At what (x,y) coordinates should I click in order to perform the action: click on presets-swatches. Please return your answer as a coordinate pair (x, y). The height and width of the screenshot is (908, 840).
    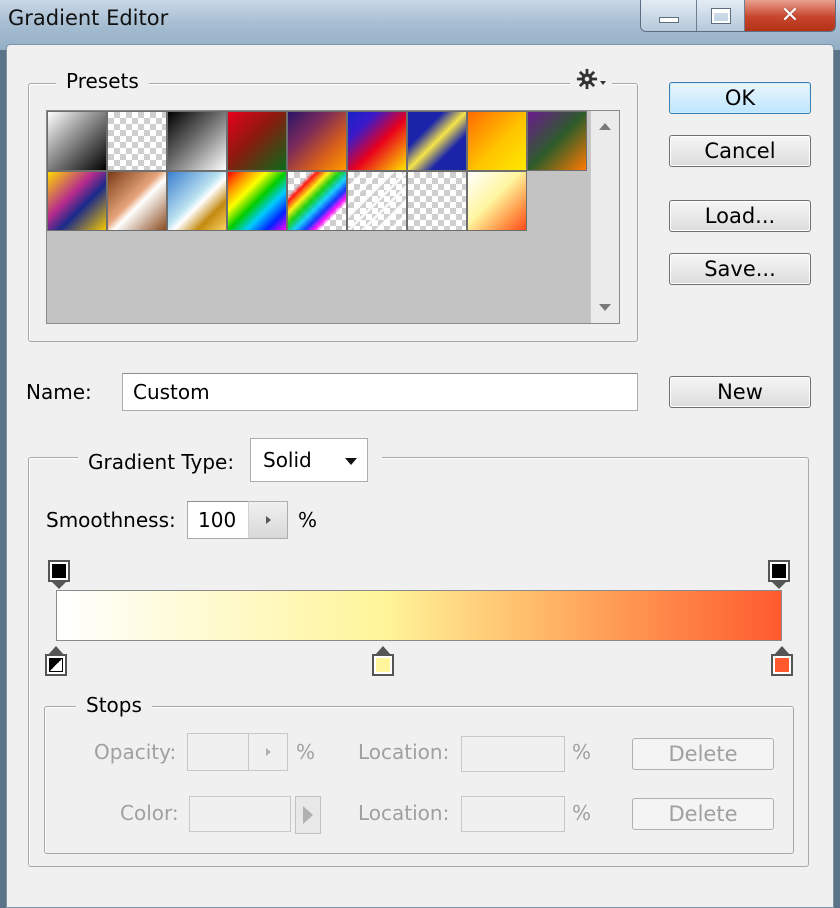
    Looking at the image, I should click on (317, 171).